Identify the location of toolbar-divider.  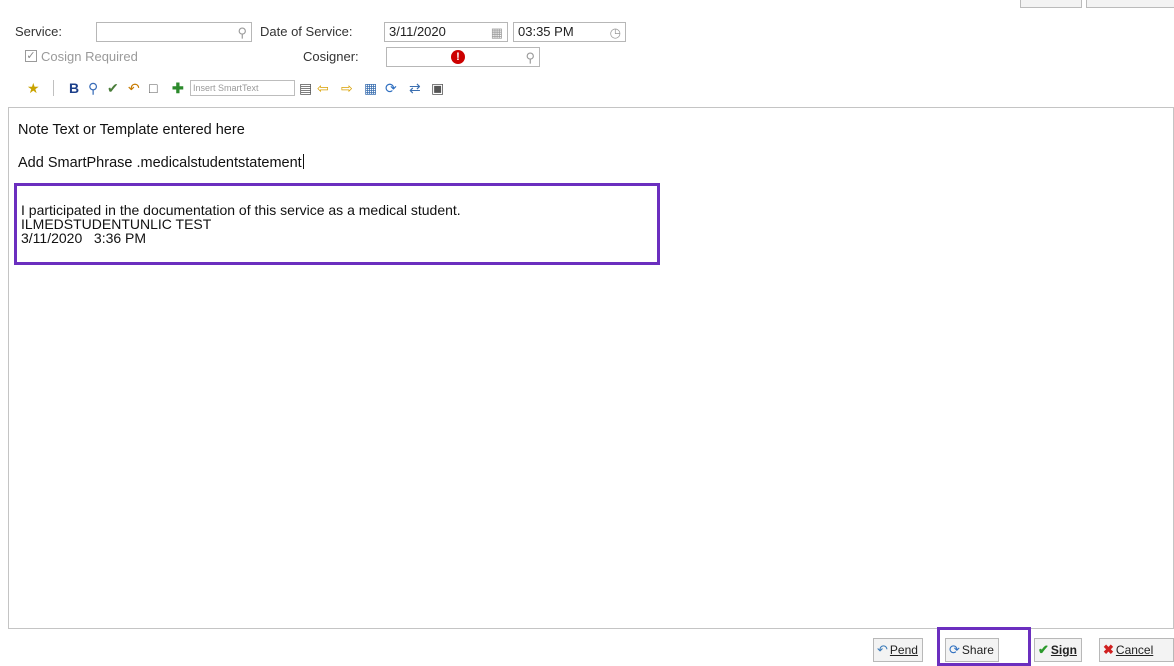
(53, 88).